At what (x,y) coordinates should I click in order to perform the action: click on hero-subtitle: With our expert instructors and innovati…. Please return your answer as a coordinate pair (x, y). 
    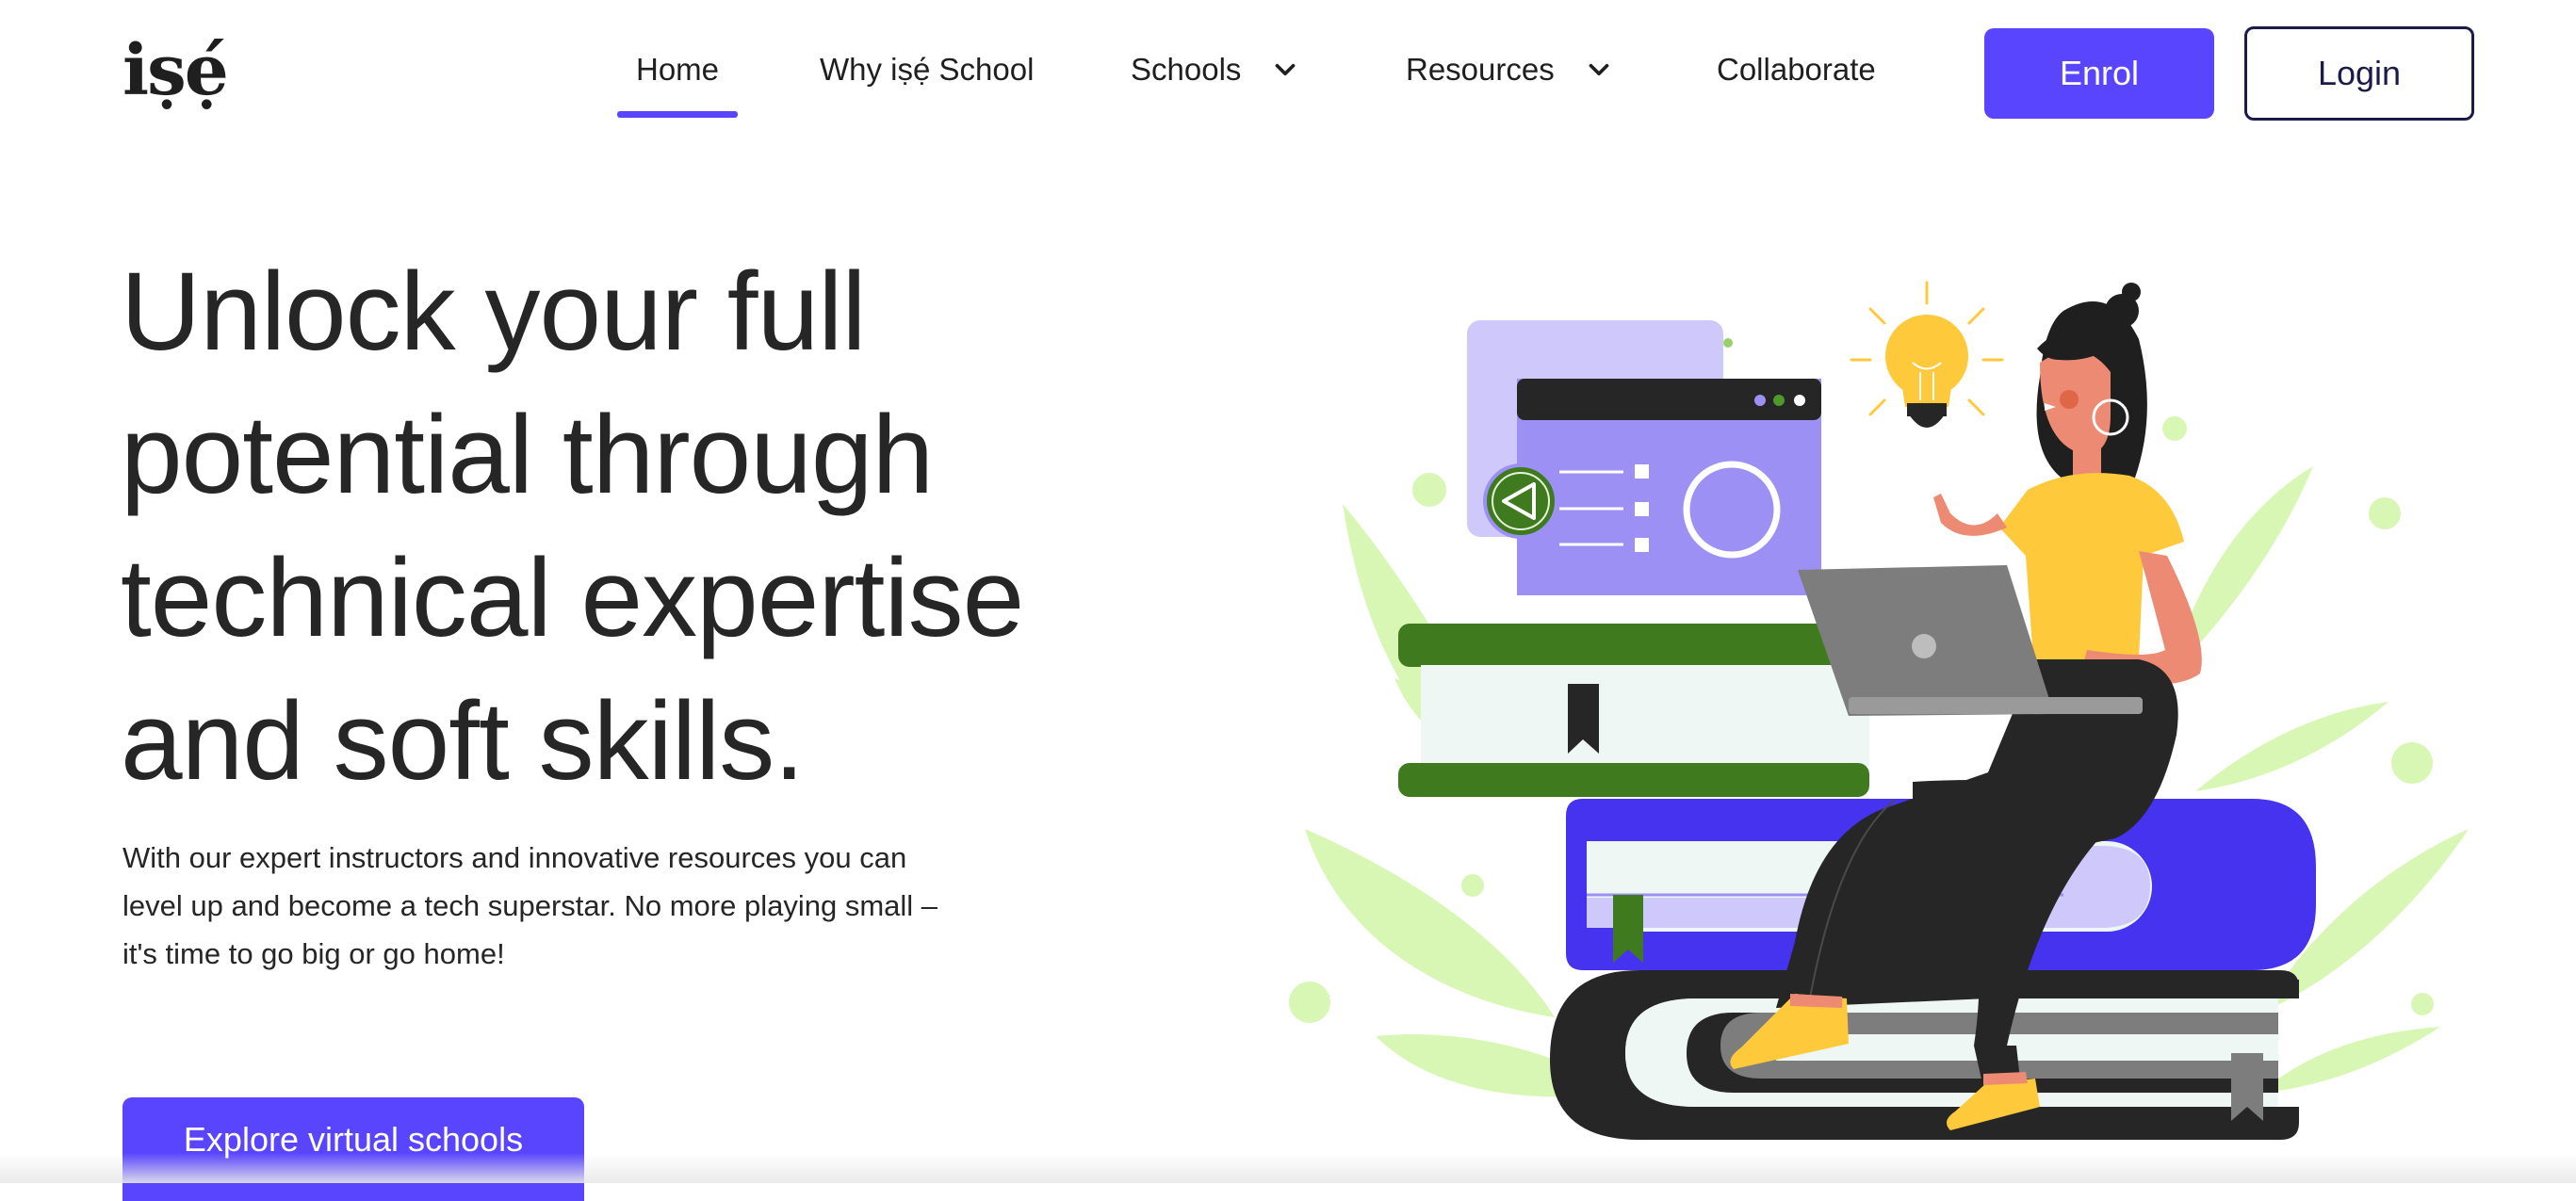
    Looking at the image, I should click on (530, 906).